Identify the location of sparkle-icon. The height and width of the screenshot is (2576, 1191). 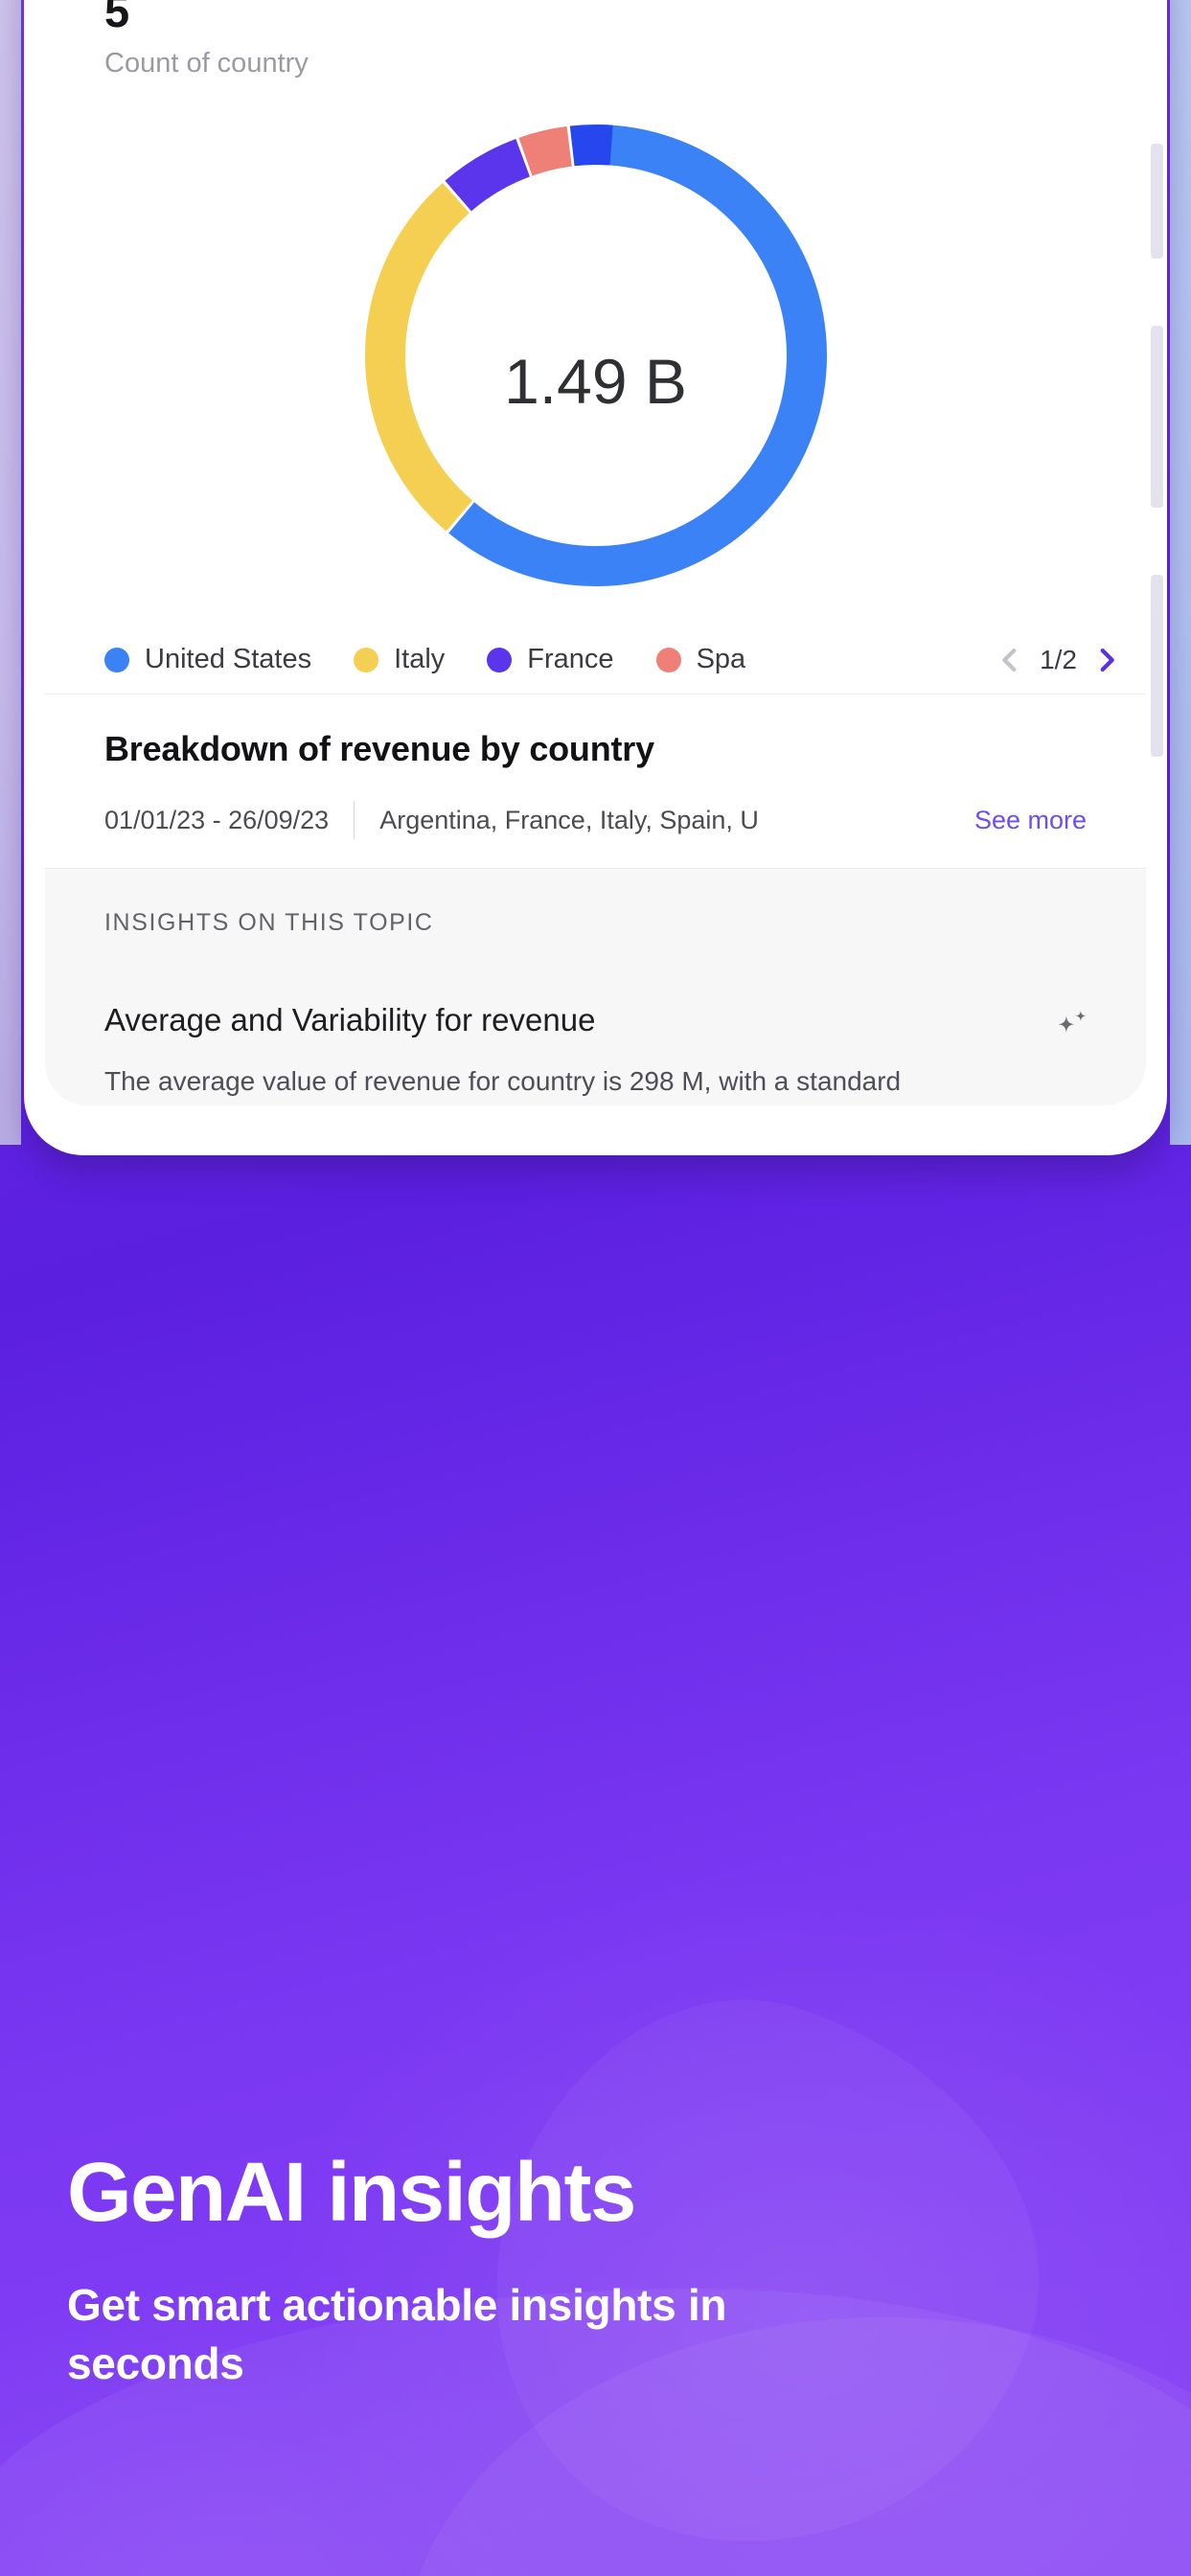
(1071, 1027).